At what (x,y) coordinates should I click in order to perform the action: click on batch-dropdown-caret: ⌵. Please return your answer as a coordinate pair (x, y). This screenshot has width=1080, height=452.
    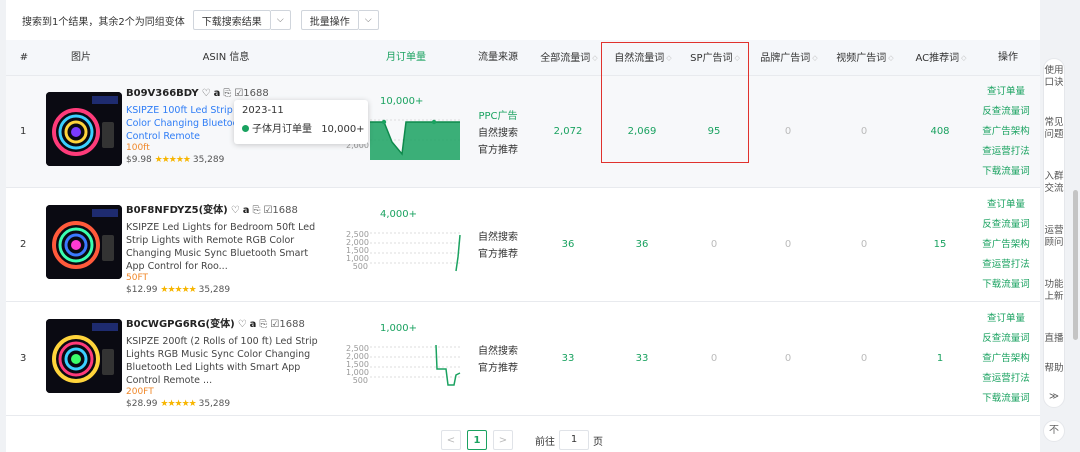
    Looking at the image, I should click on (368, 20).